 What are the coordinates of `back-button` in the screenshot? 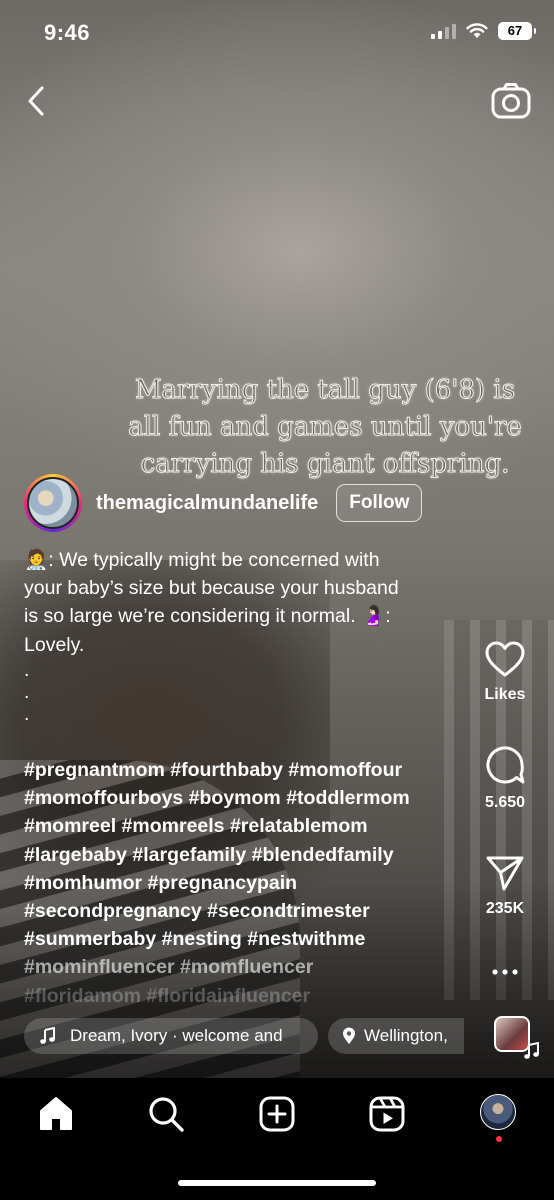 It's located at (37, 101).